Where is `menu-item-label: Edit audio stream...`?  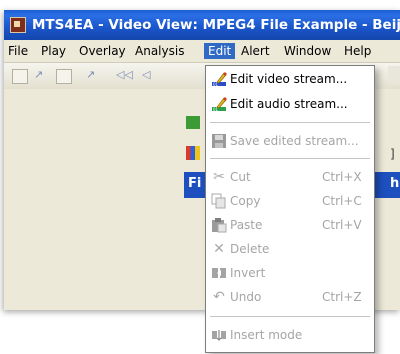 menu-item-label: Edit audio stream... is located at coordinates (289, 104).